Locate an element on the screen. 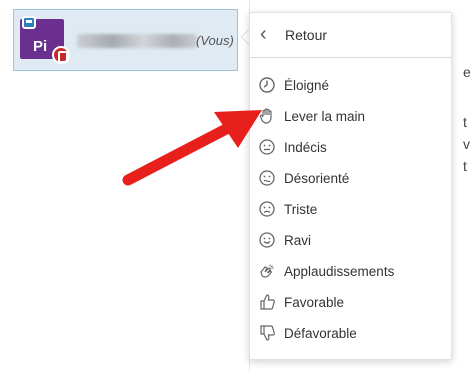 This screenshot has width=471, height=371. menu-item-thumbs-up: Favorable is located at coordinates (350, 302).